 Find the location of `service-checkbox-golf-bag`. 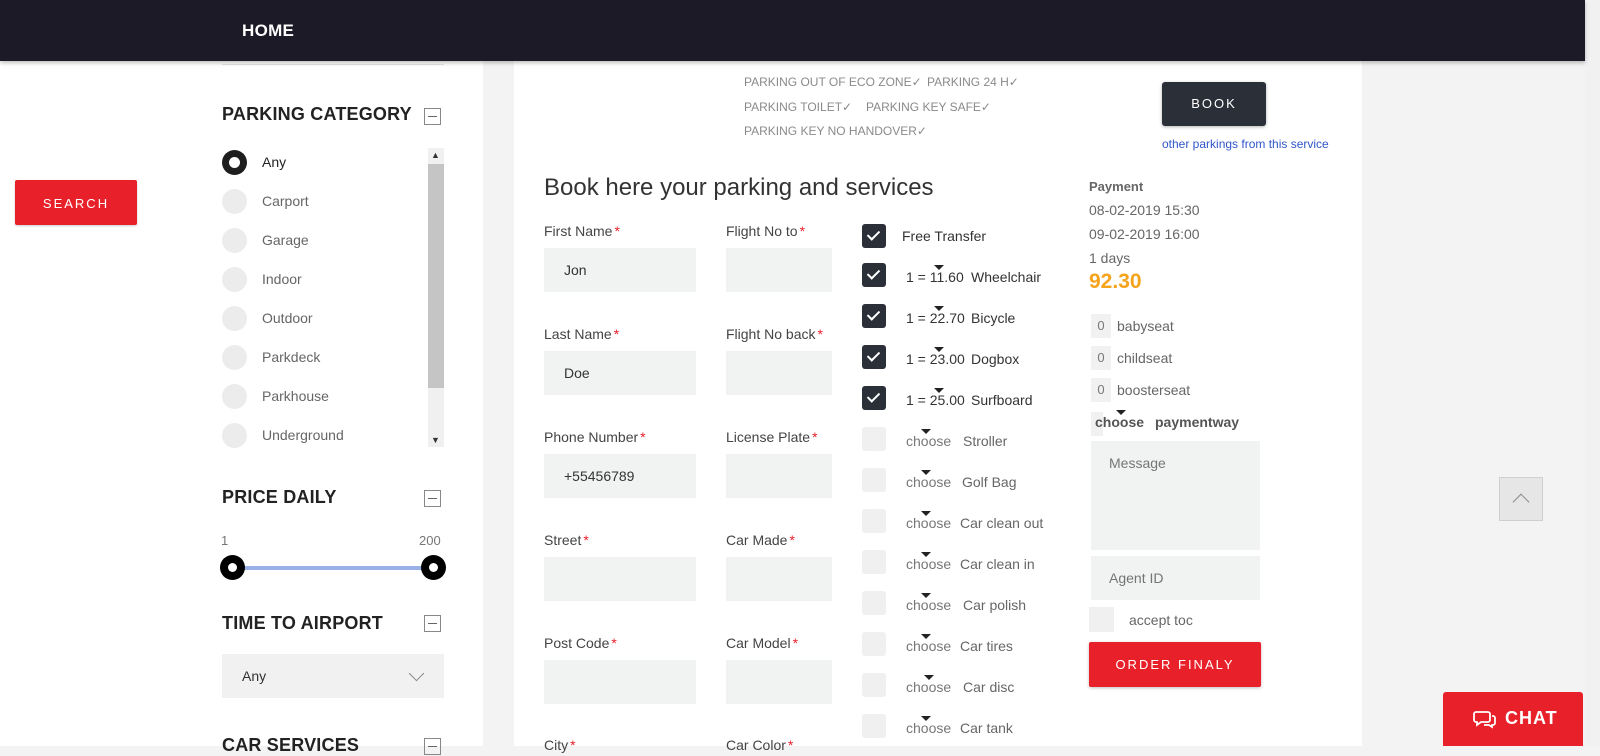

service-checkbox-golf-bag is located at coordinates (874, 480).